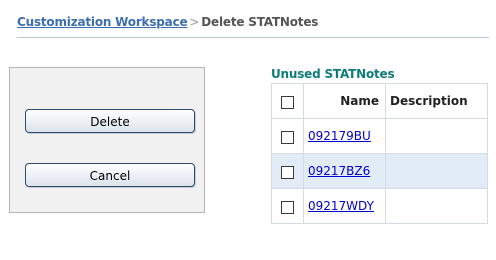 This screenshot has width=496, height=260. I want to click on select-all-cell, so click(287, 101).